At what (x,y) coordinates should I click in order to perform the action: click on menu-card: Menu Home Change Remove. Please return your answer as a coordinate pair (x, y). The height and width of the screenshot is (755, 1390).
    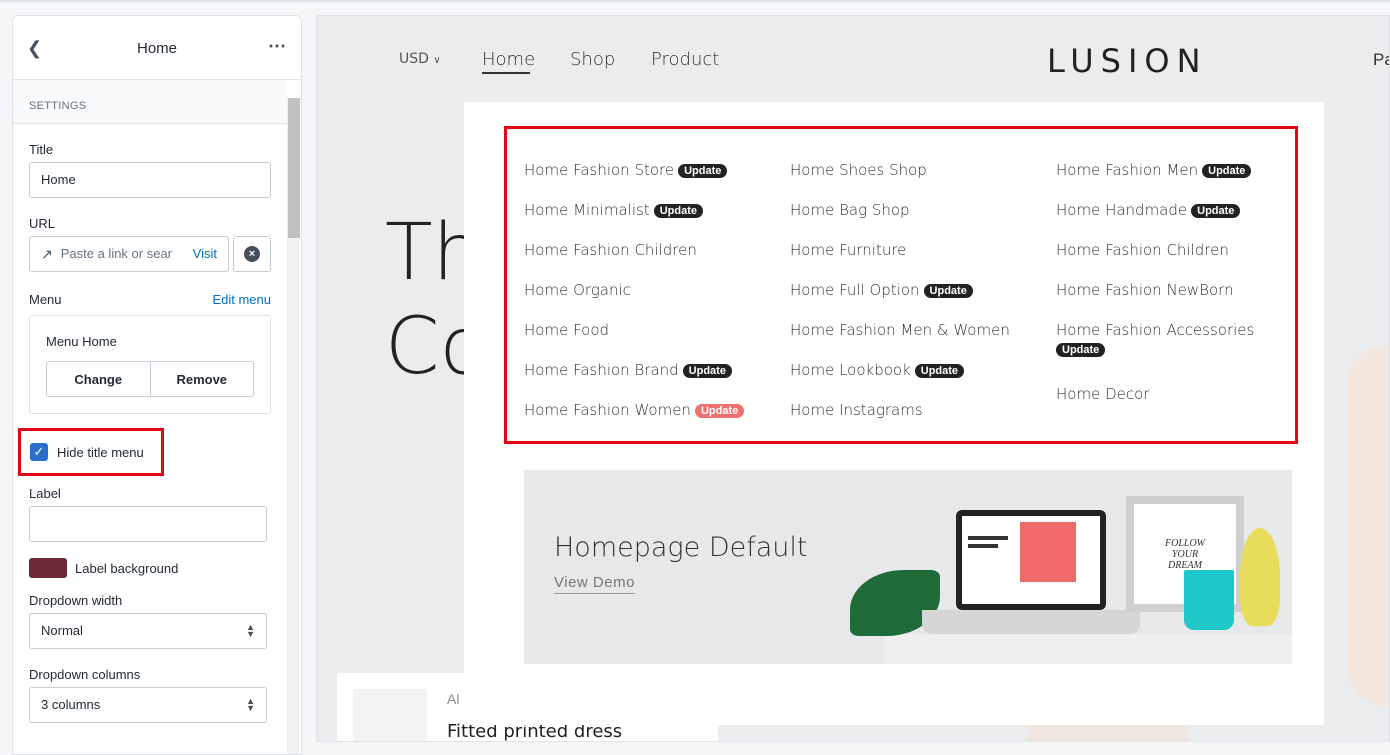
    Looking at the image, I should click on (150, 364).